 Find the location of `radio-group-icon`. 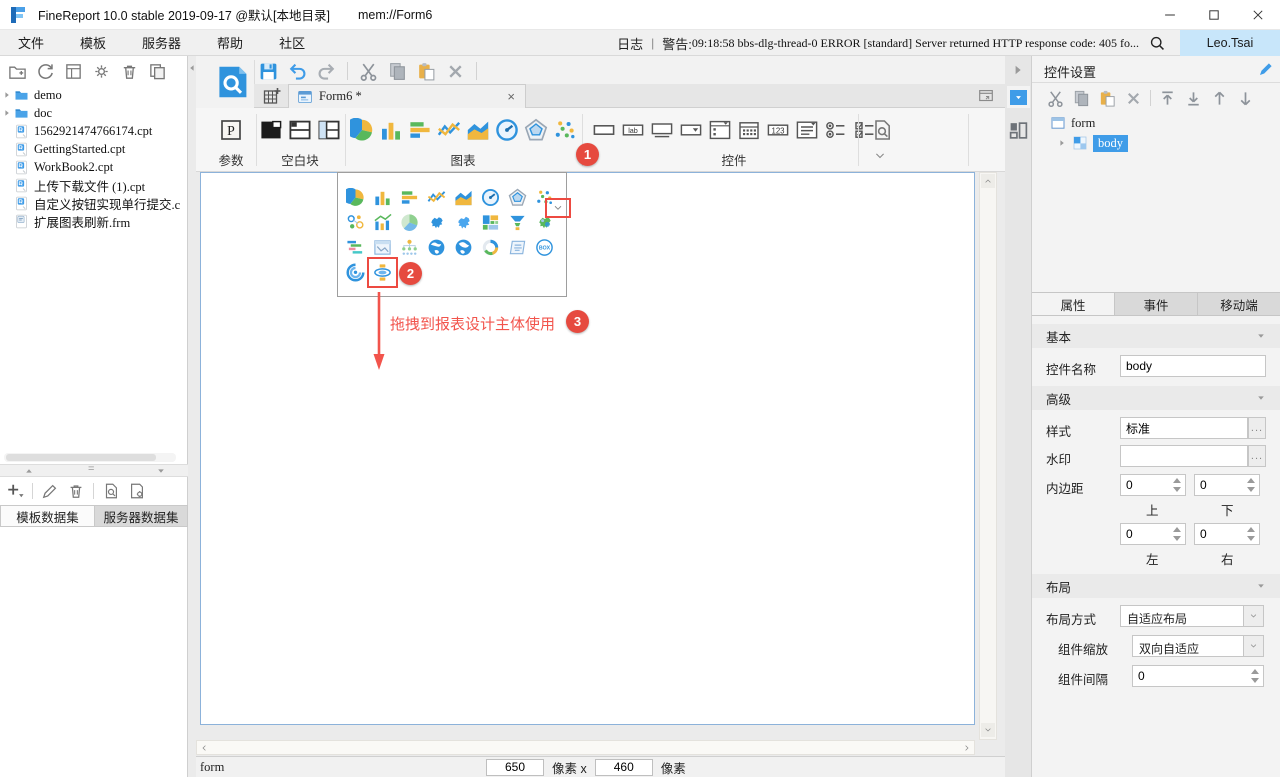

radio-group-icon is located at coordinates (836, 130).